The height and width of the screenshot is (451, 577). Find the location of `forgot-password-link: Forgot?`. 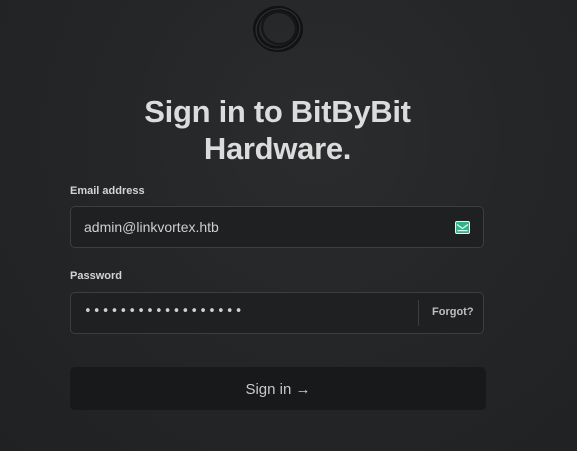

forgot-password-link: Forgot? is located at coordinates (453, 312).